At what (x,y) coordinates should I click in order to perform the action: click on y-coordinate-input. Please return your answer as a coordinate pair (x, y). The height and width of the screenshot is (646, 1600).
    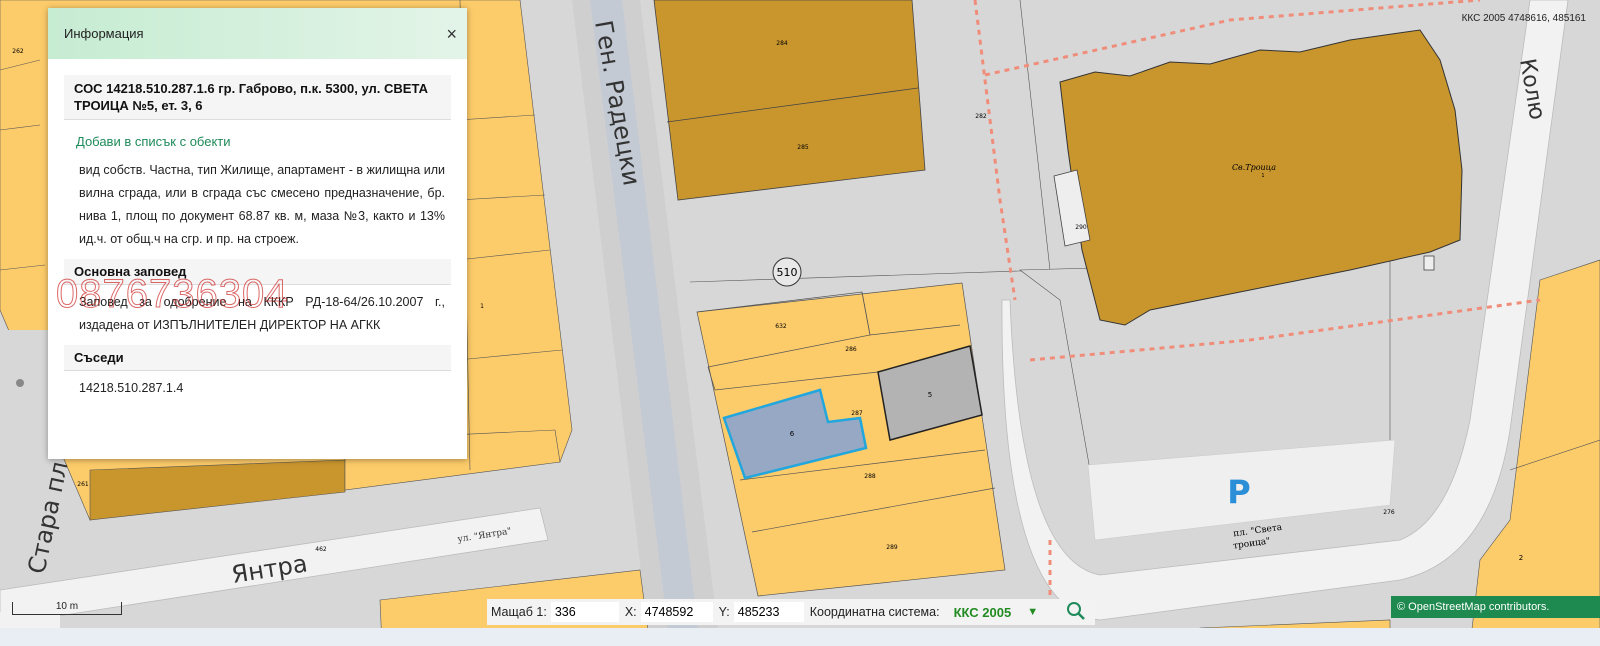
    Looking at the image, I should click on (768, 612).